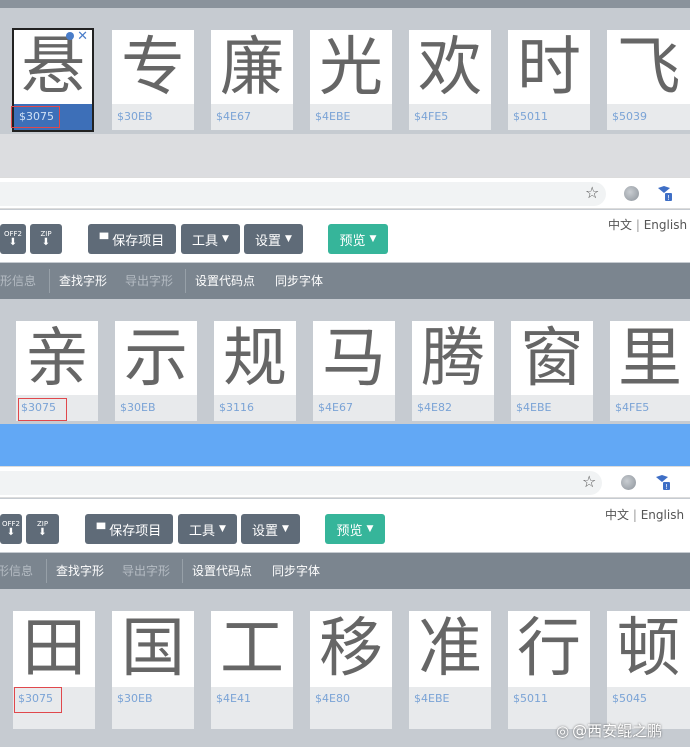 The height and width of the screenshot is (747, 690). I want to click on glyph-tile: 规 $3116, so click(255, 371).